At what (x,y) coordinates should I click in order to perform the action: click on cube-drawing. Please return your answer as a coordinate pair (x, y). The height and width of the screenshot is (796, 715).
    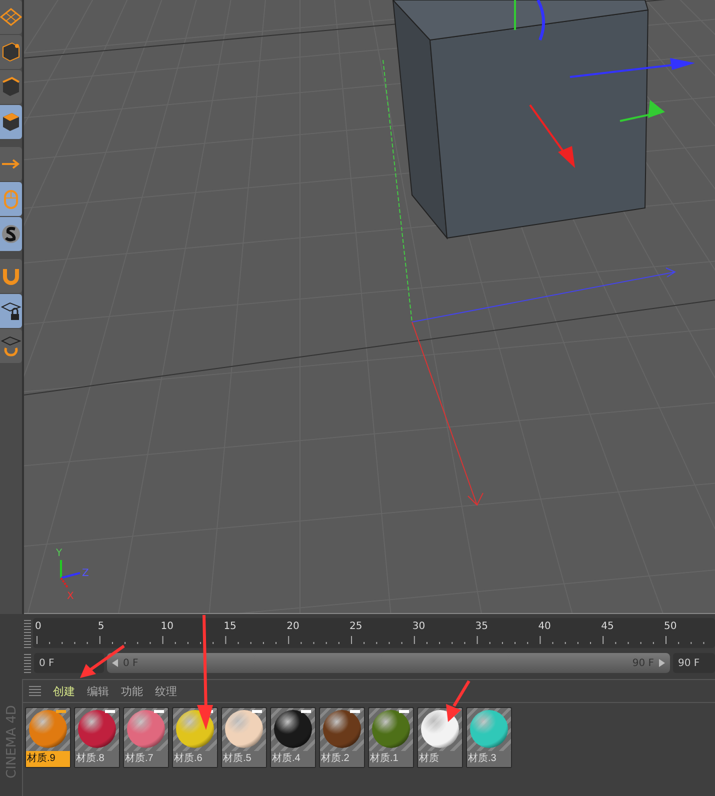
    Looking at the image, I should click on (520, 120).